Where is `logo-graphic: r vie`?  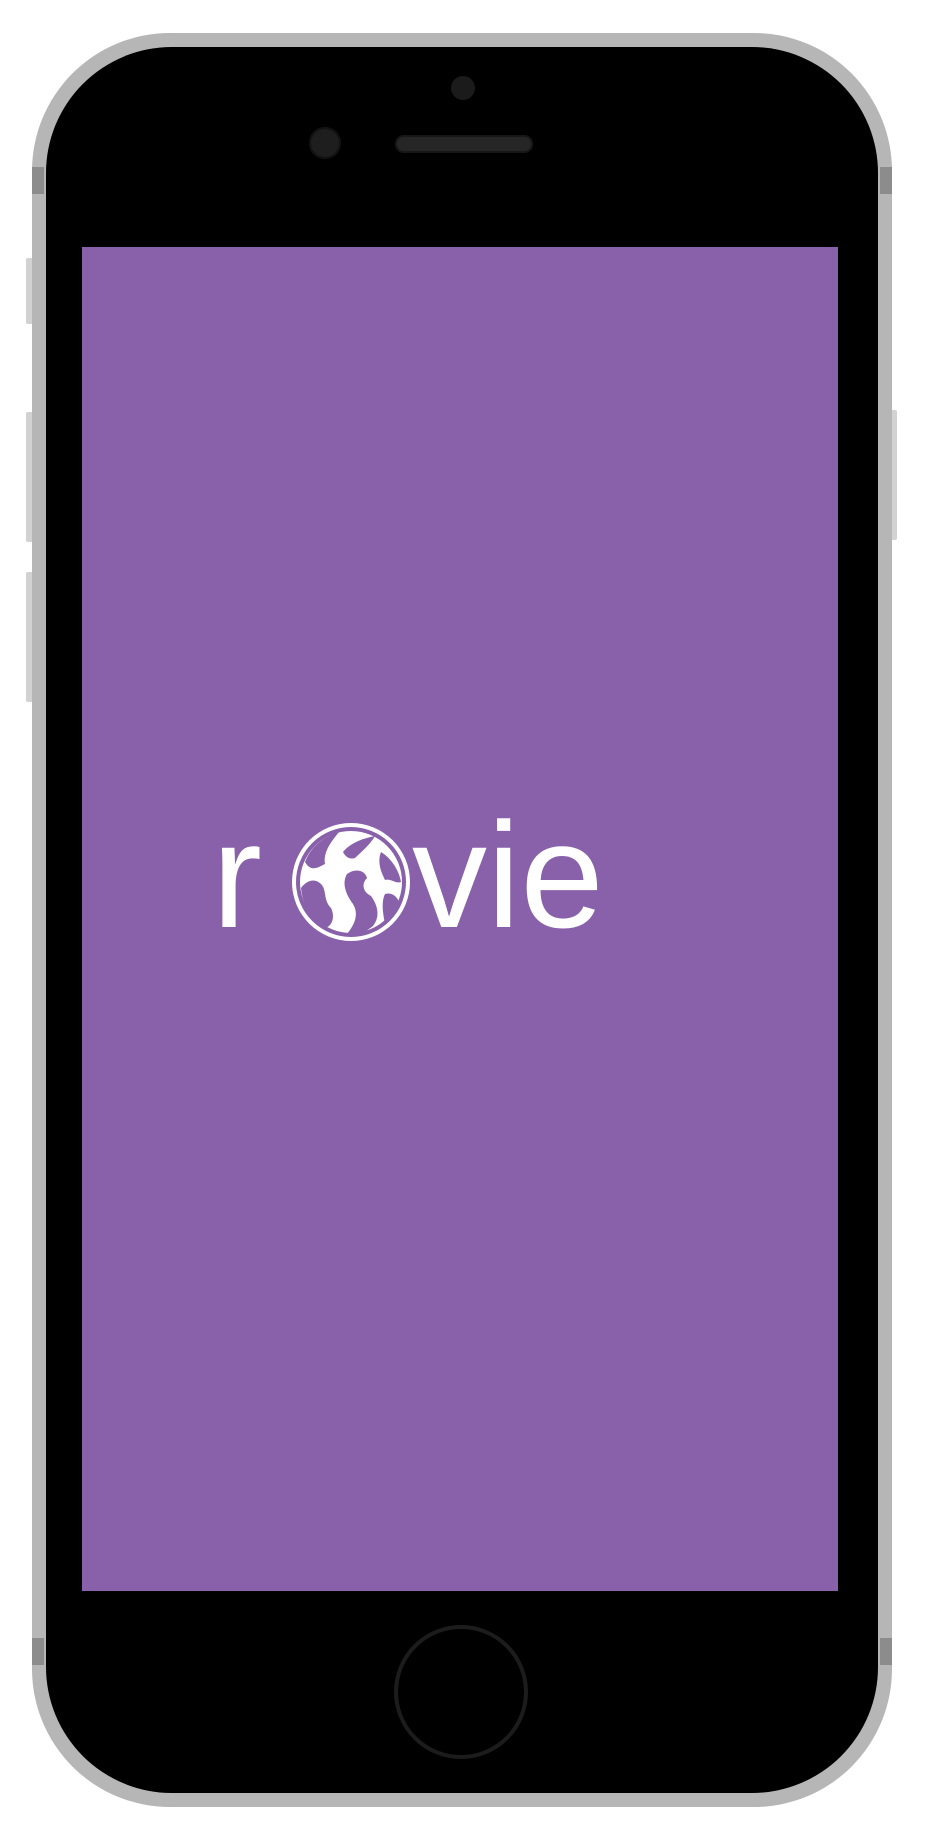 logo-graphic: r vie is located at coordinates (408, 875).